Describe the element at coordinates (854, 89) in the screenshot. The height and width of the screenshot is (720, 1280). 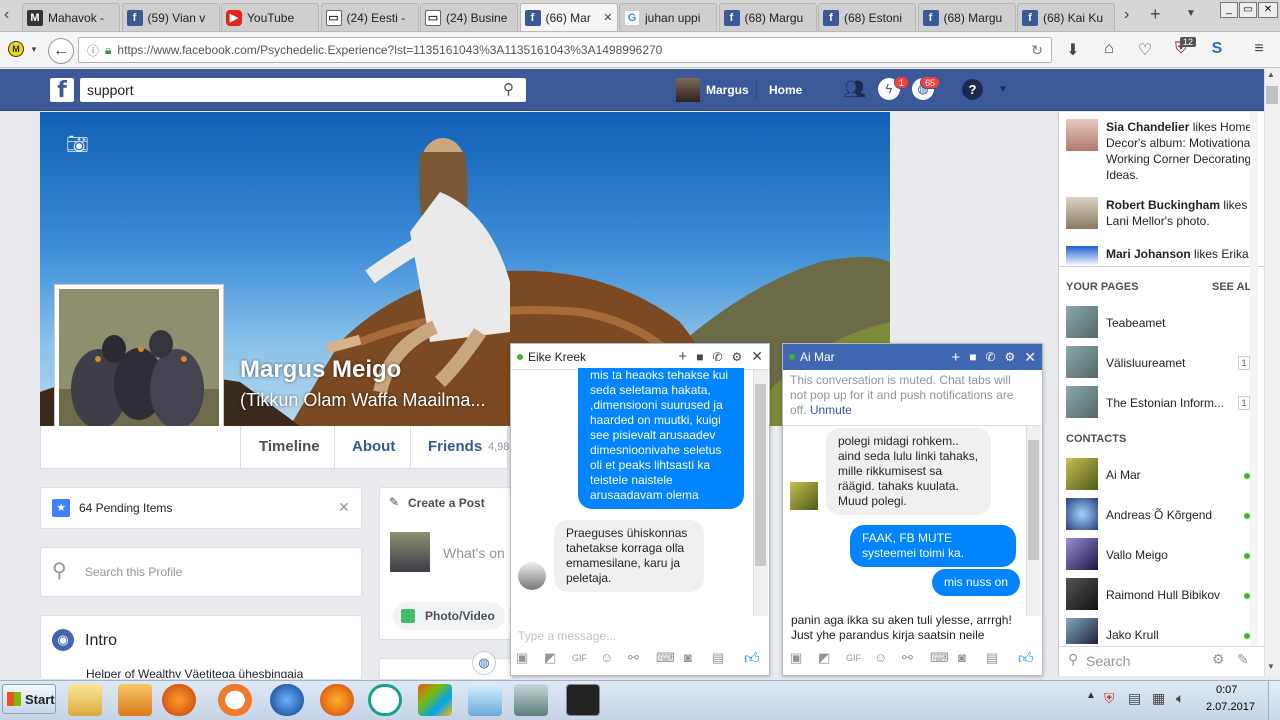
I see `friend-requests-icon: 👥︎` at that location.